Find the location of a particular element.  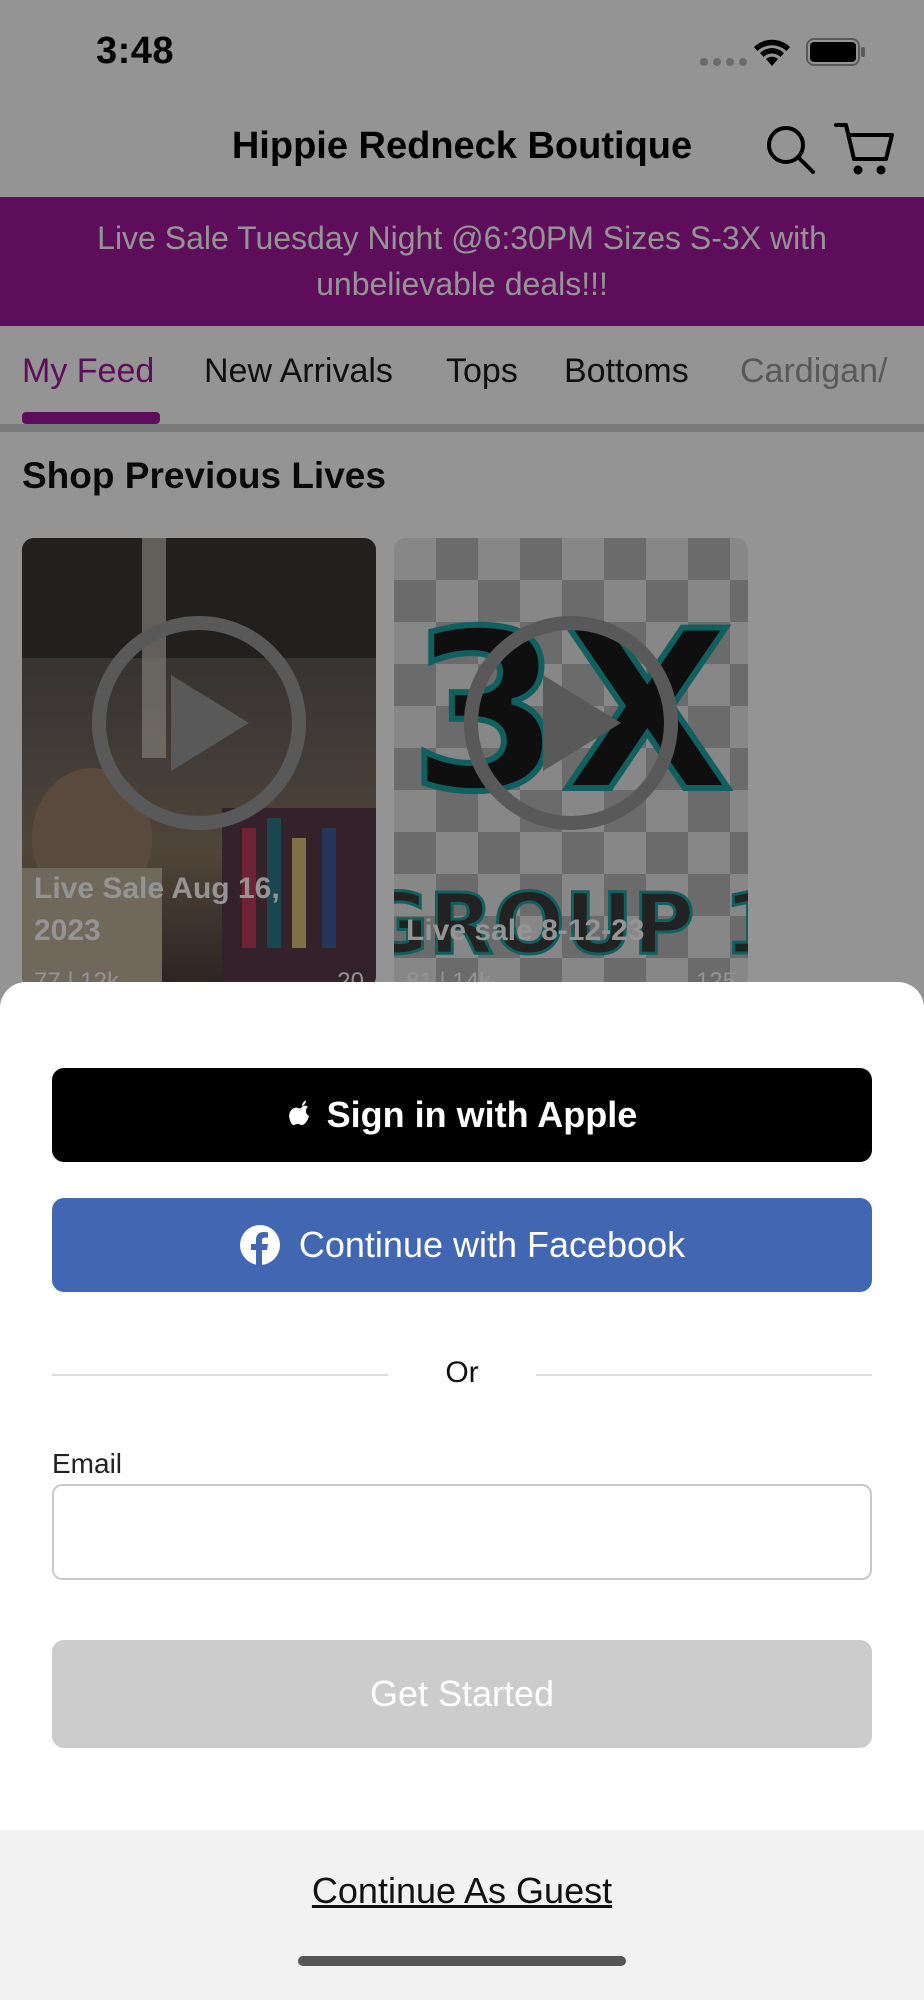

sign-in-with-apple-button: Sign in with Apple is located at coordinates (462, 1115).